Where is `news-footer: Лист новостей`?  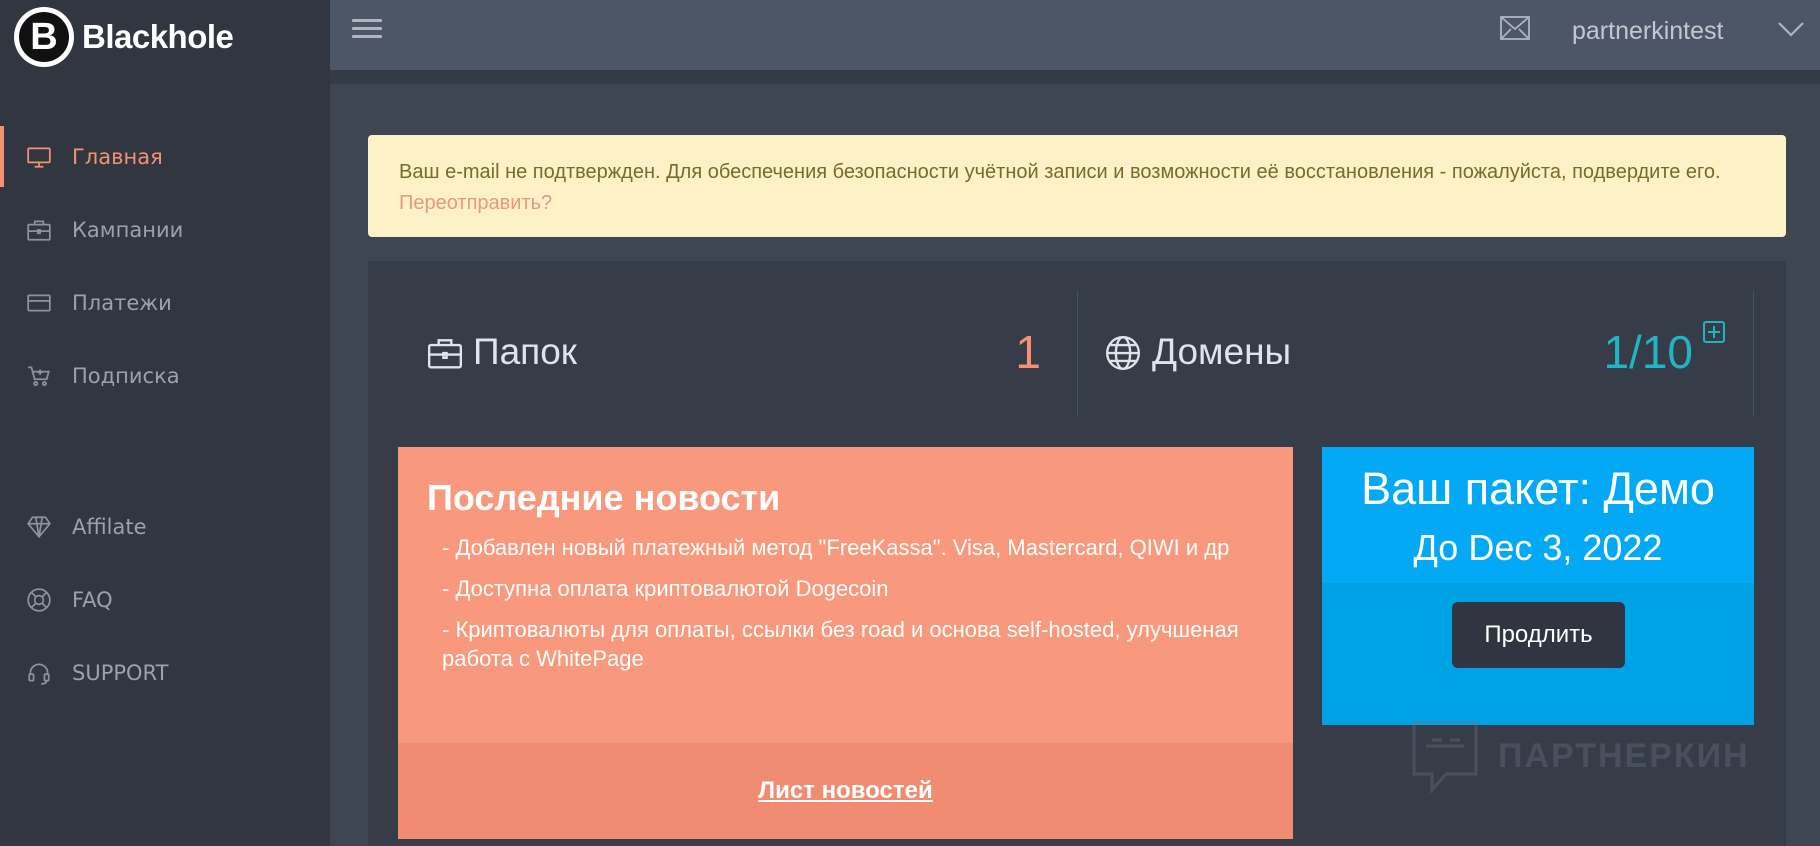 news-footer: Лист новостей is located at coordinates (845, 791).